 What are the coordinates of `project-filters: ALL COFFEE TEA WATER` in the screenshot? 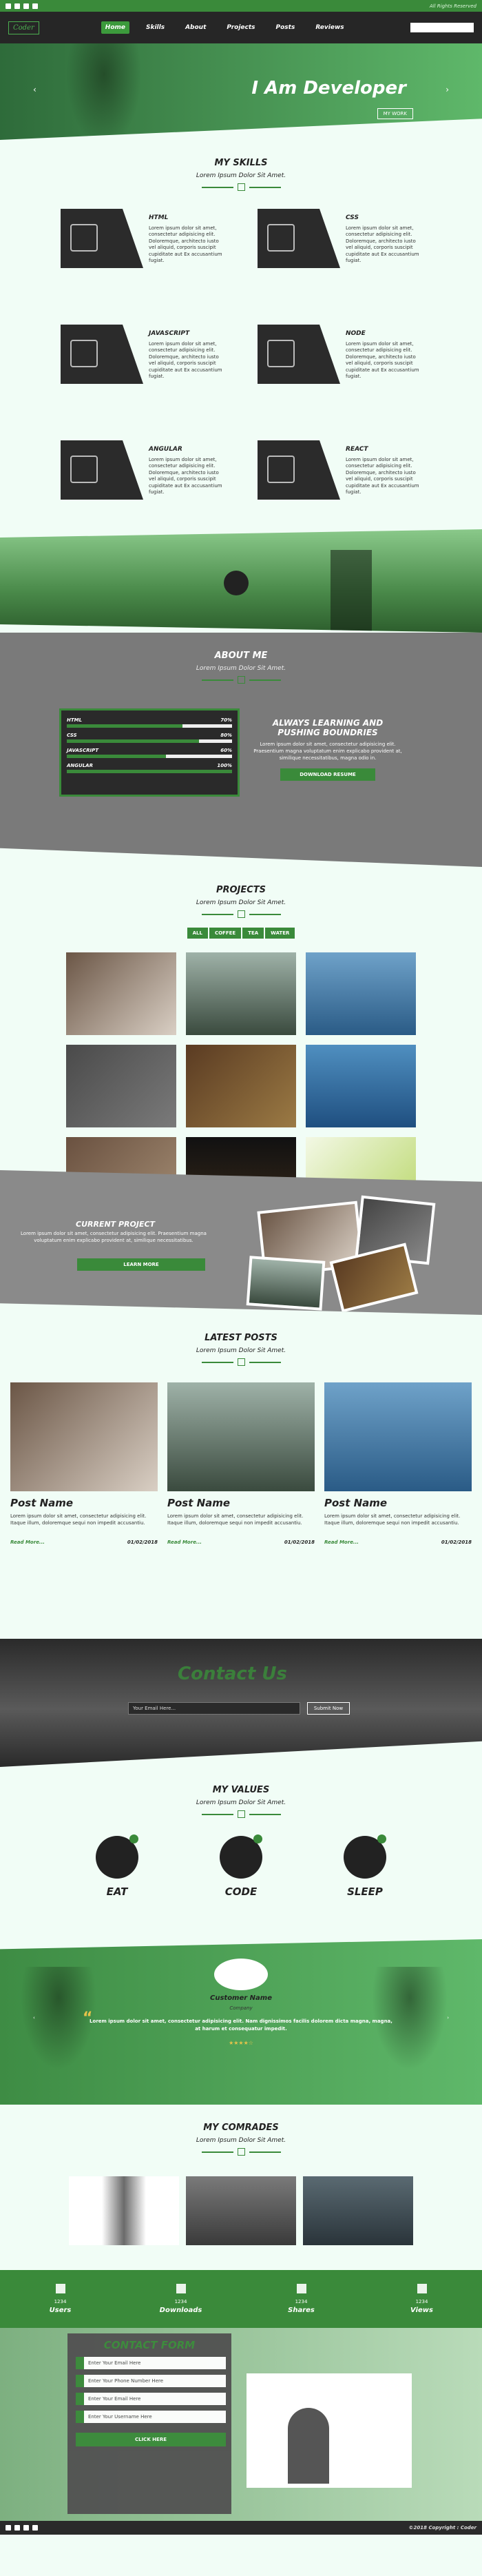 It's located at (241, 933).